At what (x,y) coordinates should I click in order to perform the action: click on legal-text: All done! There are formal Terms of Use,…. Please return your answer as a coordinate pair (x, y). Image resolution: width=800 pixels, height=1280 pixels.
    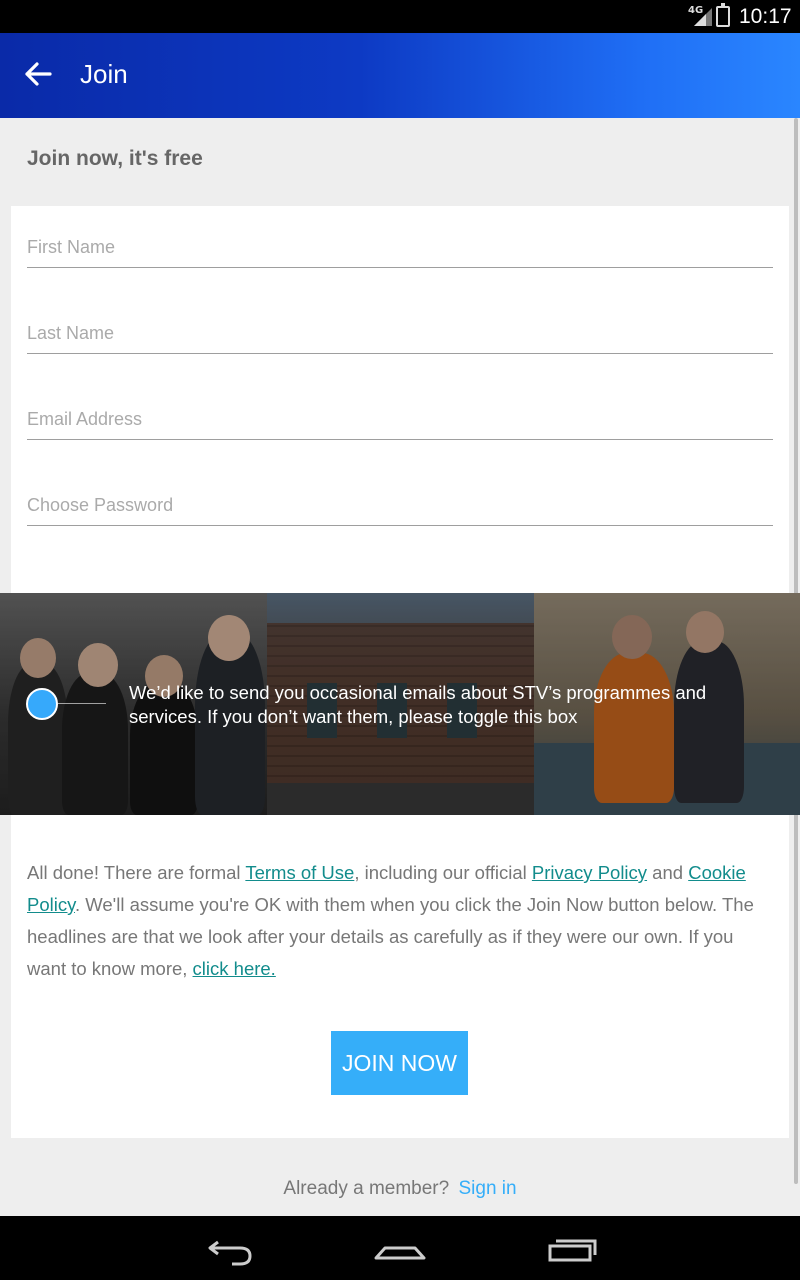
    Looking at the image, I should click on (399, 921).